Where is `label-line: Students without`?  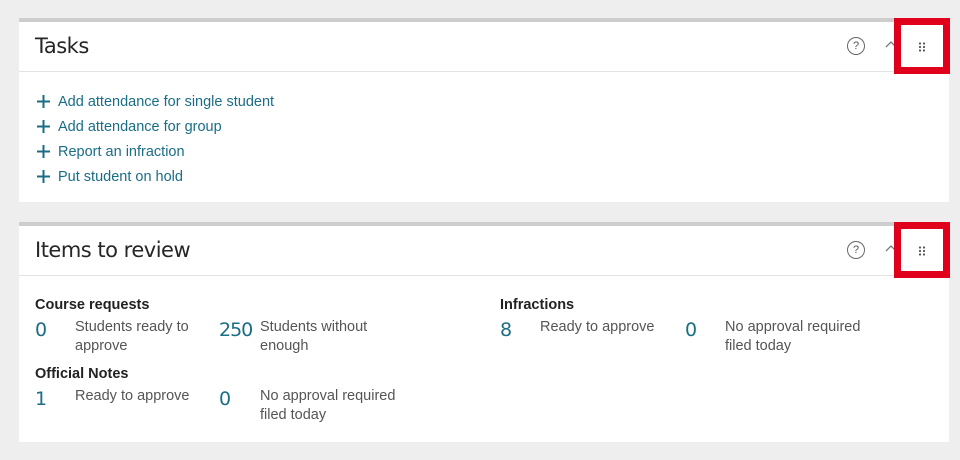 label-line: Students without is located at coordinates (314, 327).